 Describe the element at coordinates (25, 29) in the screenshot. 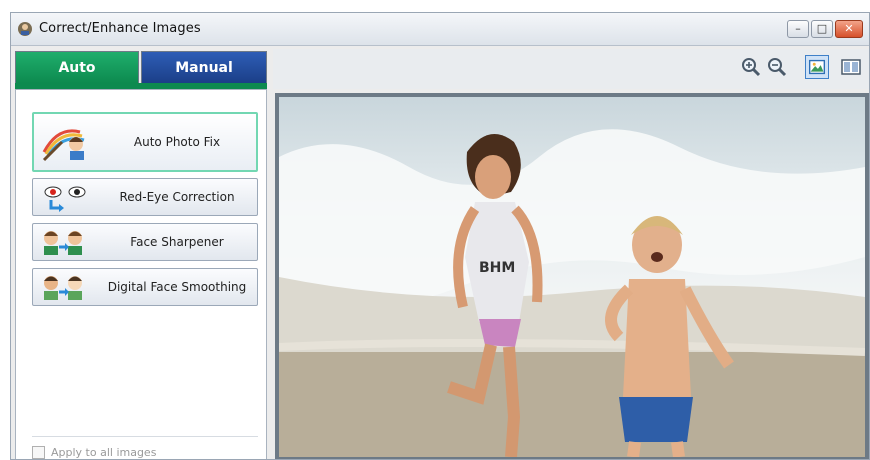

I see `app-icon` at that location.